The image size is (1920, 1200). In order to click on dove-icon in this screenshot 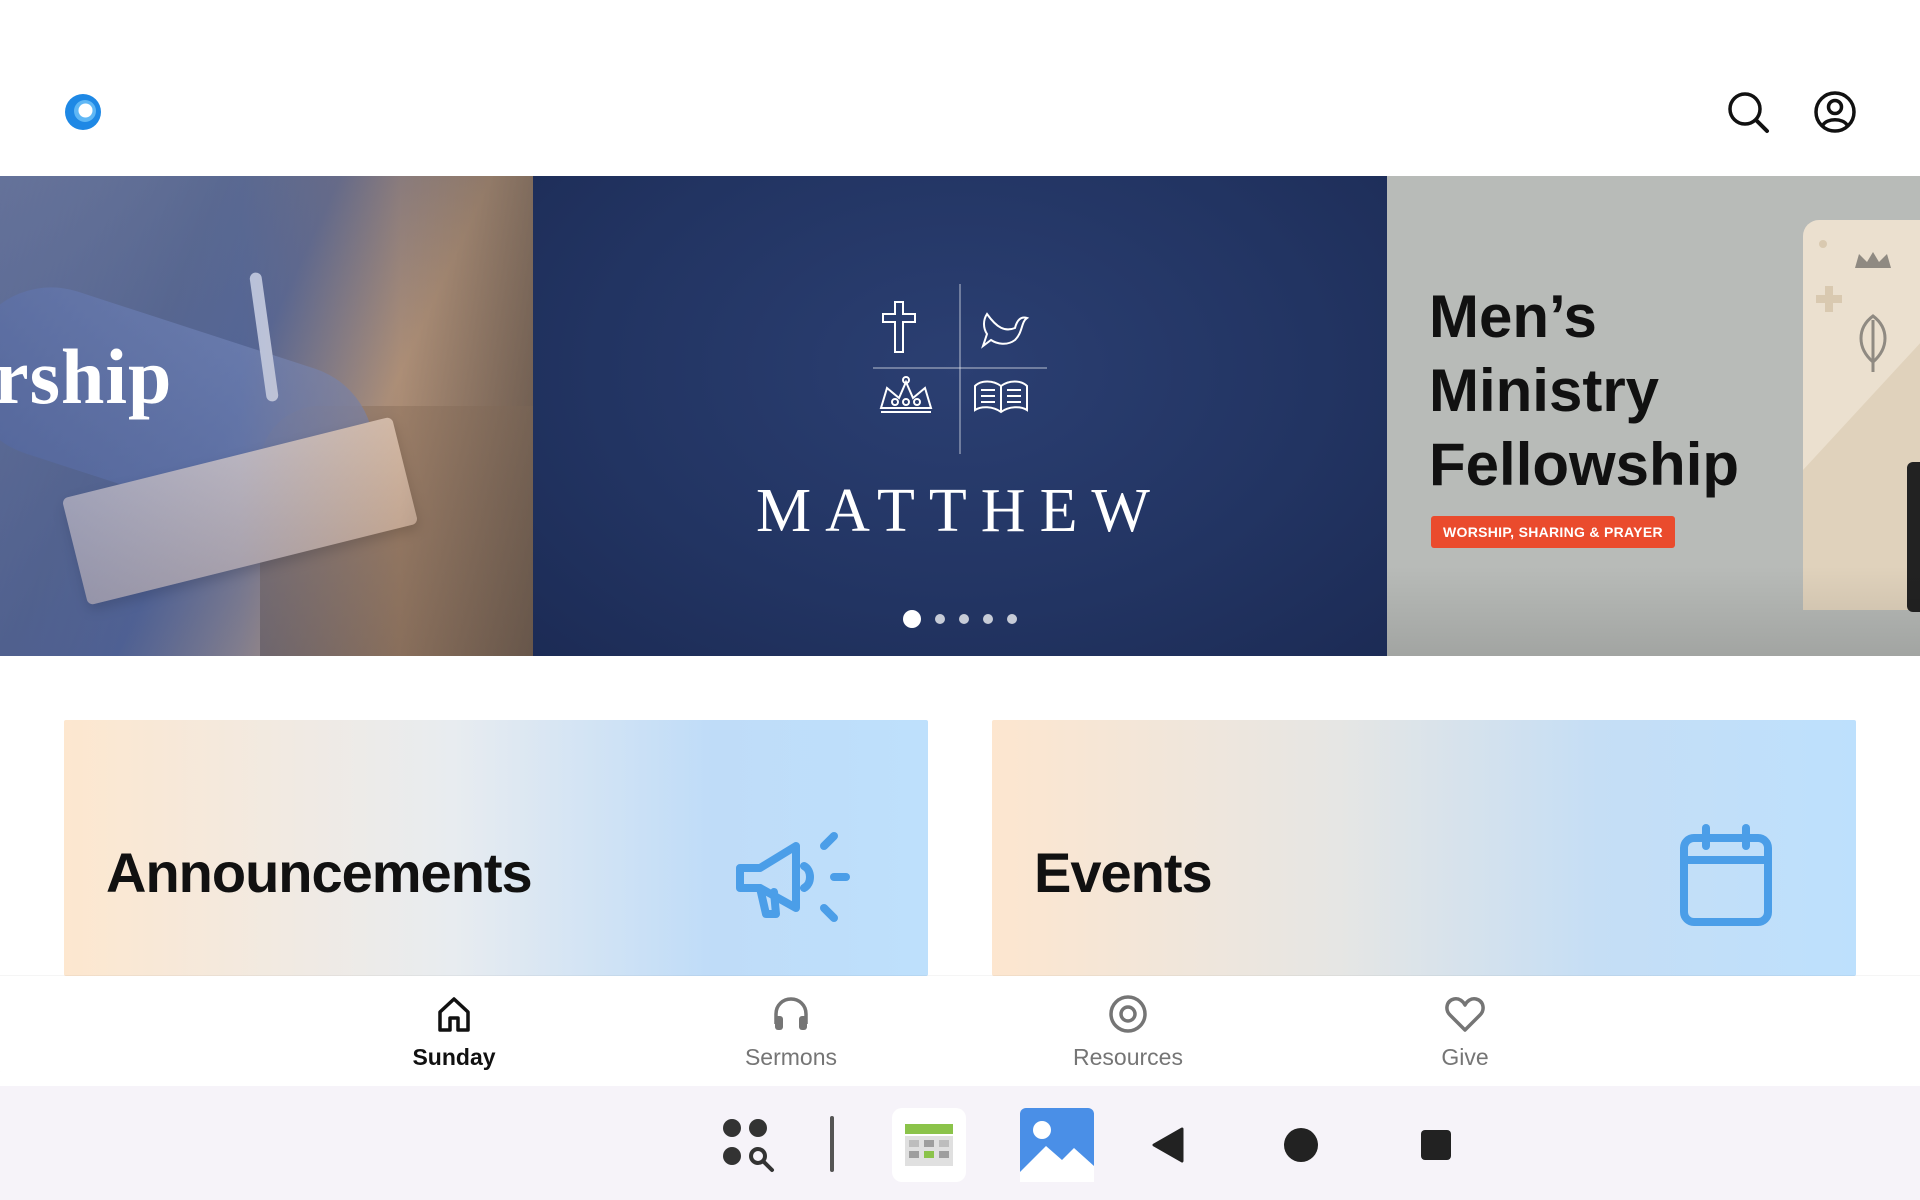, I will do `click(1005, 330)`.